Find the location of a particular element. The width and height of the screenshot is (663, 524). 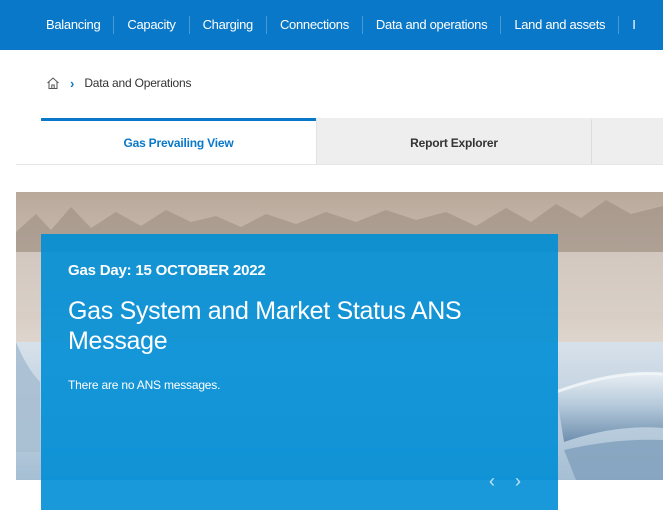

breadcrumb-current: Data and Operations is located at coordinates (137, 83).